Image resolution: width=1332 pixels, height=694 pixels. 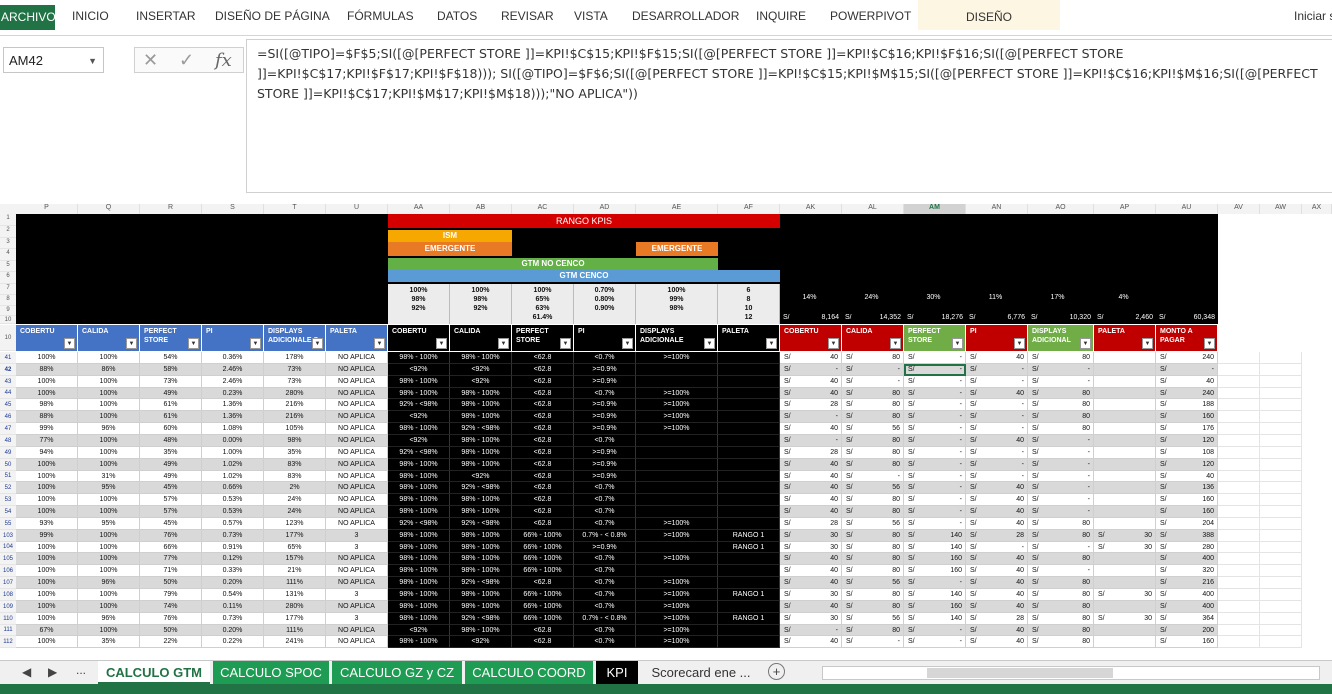 I want to click on amount-cell: S/30, so click(x=811, y=619).